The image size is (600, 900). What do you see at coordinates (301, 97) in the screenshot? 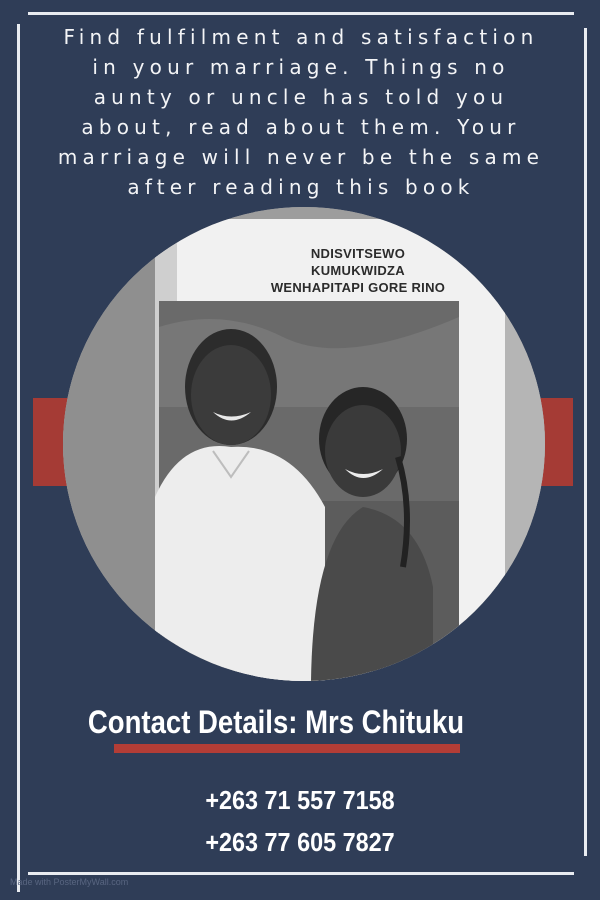
I see `headline-line: aunty or uncle has told you` at bounding box center [301, 97].